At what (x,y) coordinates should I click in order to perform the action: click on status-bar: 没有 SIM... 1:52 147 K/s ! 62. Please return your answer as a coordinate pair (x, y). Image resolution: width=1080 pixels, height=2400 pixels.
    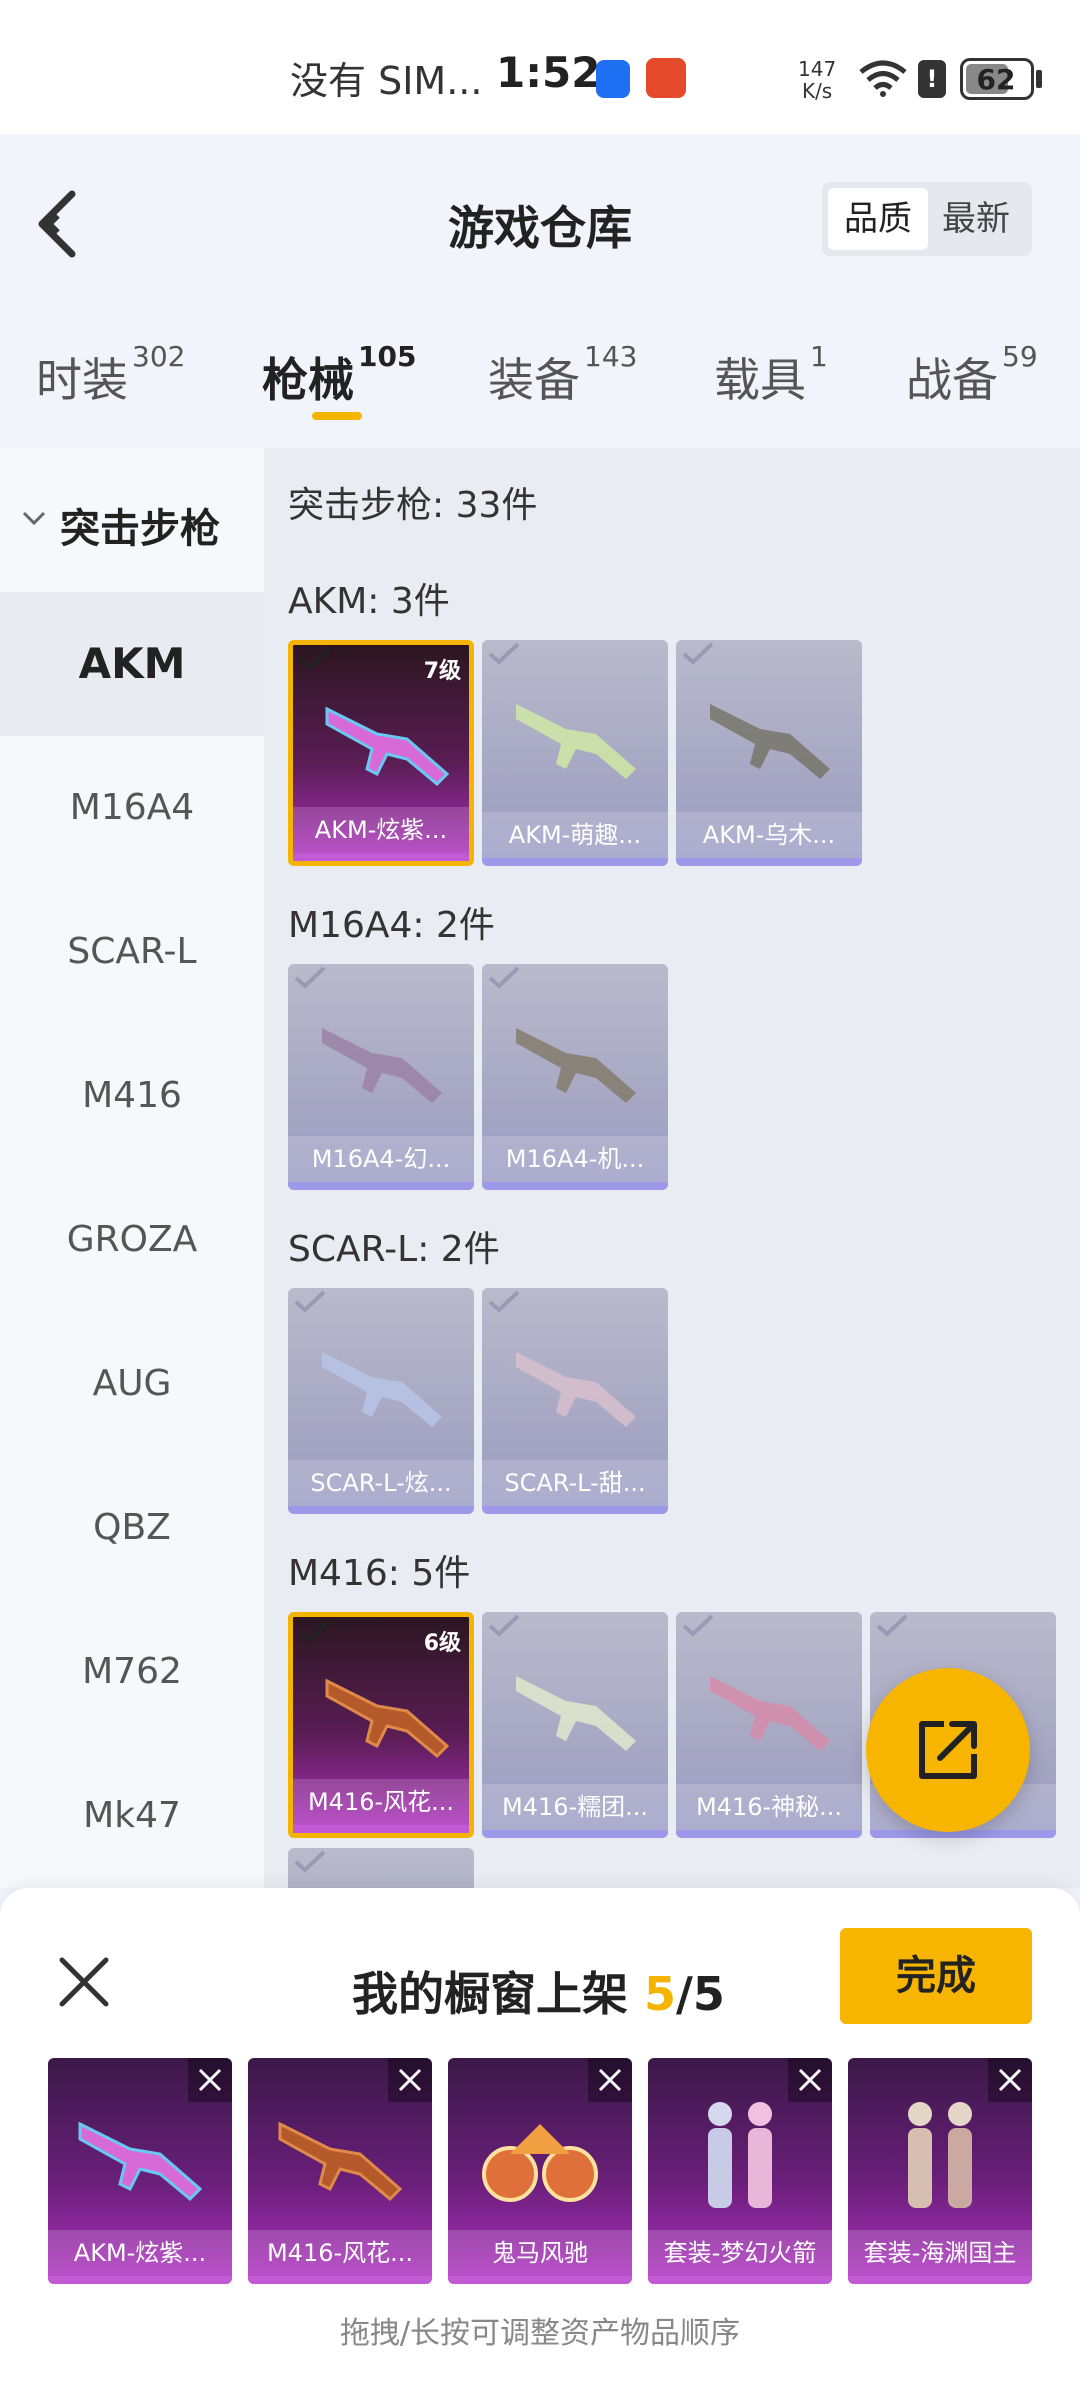
    Looking at the image, I should click on (540, 67).